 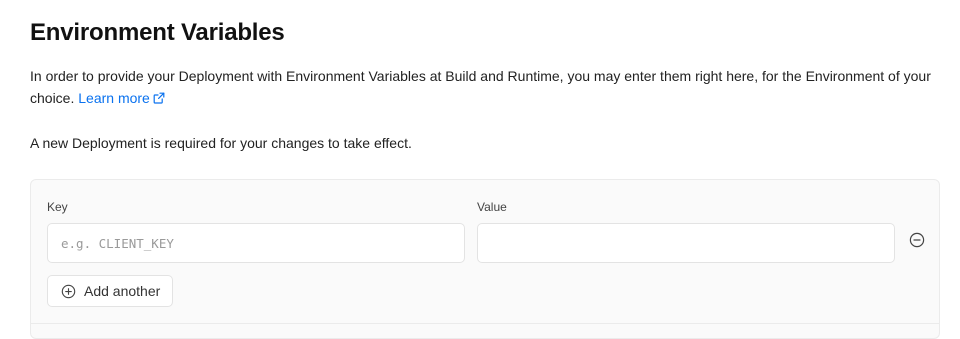 What do you see at coordinates (686, 243) in the screenshot?
I see `value-input` at bounding box center [686, 243].